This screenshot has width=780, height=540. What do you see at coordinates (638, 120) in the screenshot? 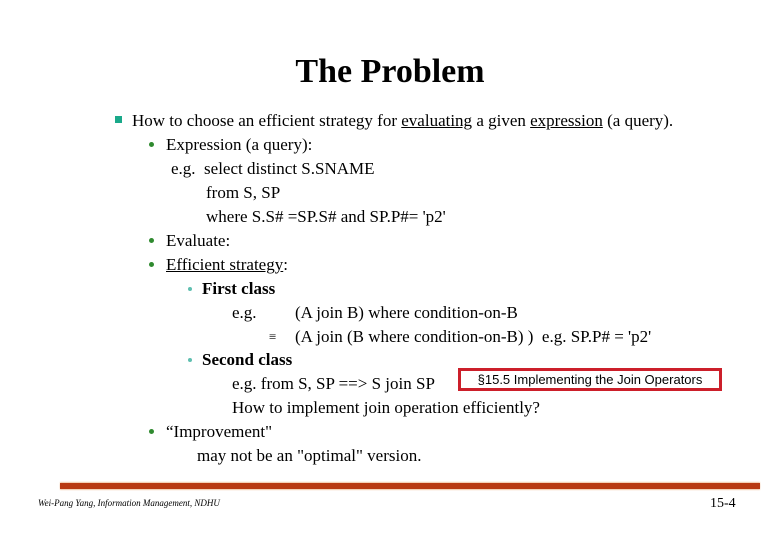
I see `main-bullet-post: (a query).` at bounding box center [638, 120].